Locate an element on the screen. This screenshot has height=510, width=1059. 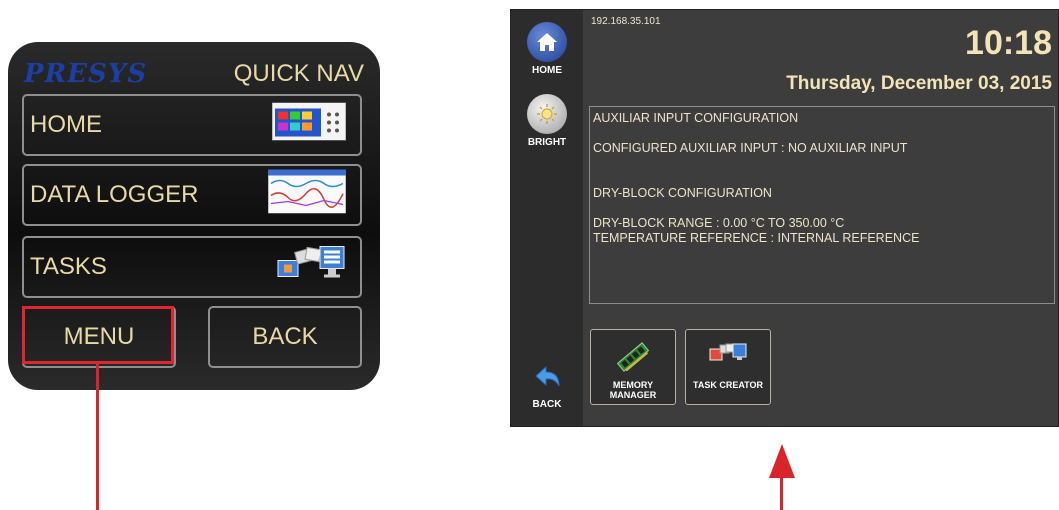
memory-manager-label-1: MEMORY is located at coordinates (633, 385).